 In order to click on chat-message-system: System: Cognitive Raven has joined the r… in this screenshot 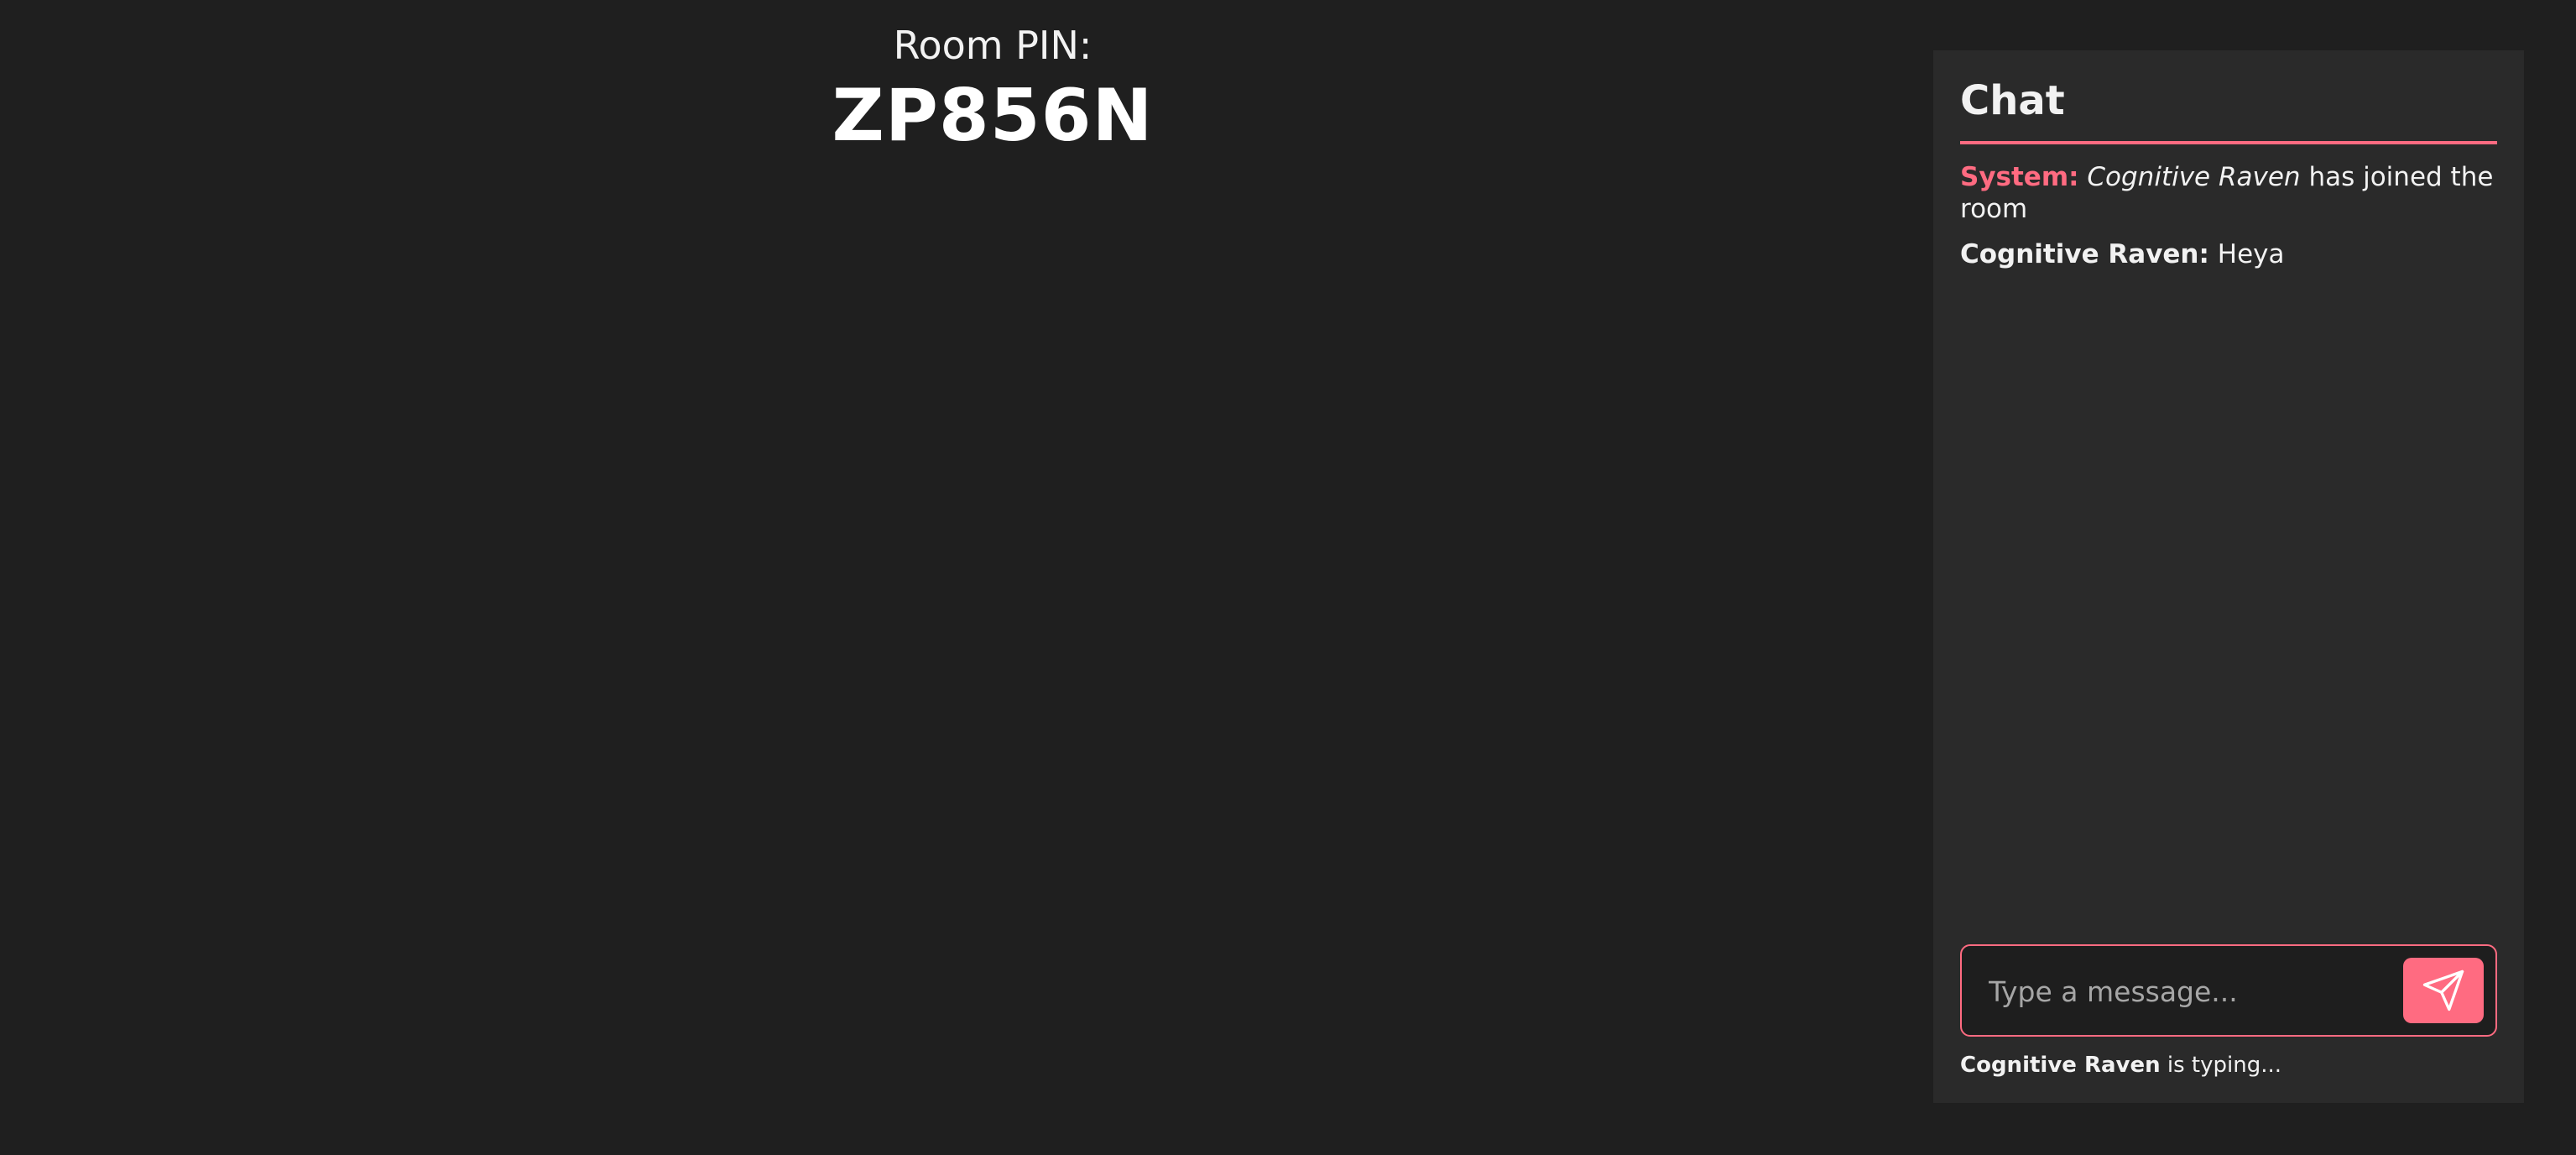, I will do `click(2228, 193)`.